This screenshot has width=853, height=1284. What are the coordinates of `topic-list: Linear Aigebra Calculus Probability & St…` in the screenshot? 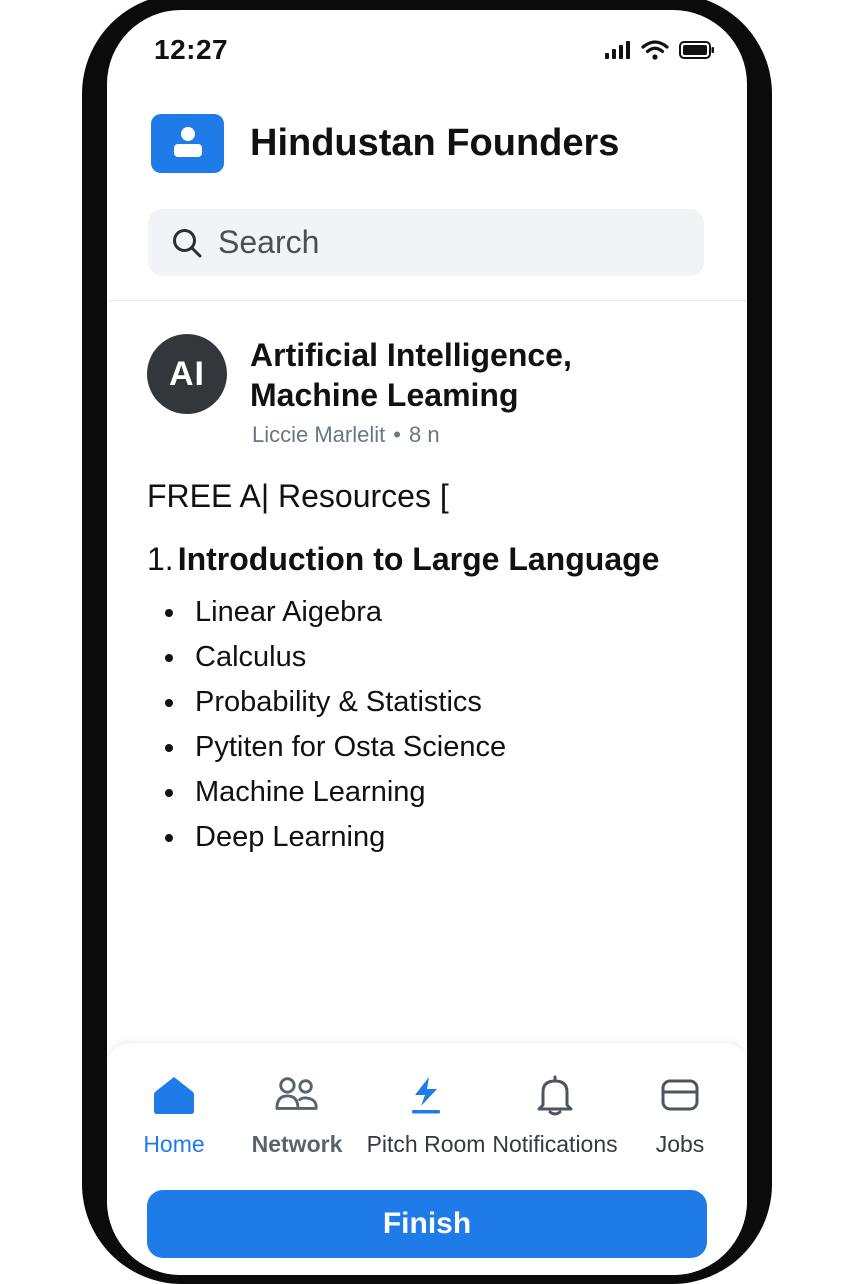 It's located at (437, 725).